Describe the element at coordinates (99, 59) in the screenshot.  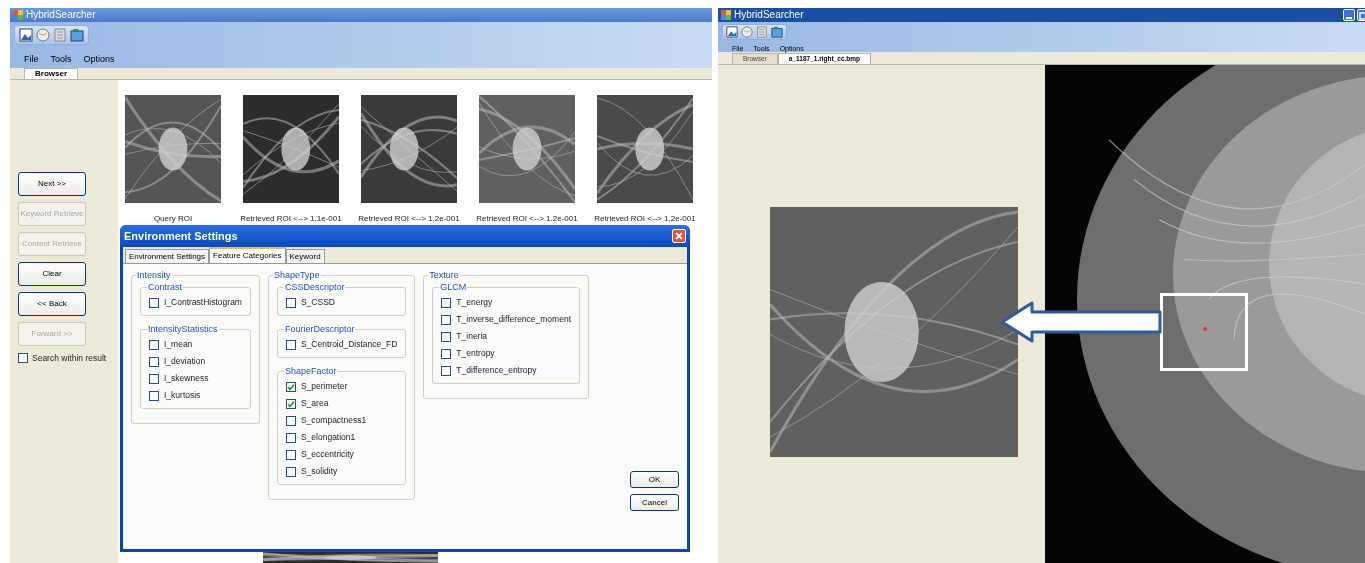
I see `menu-item: Options` at that location.